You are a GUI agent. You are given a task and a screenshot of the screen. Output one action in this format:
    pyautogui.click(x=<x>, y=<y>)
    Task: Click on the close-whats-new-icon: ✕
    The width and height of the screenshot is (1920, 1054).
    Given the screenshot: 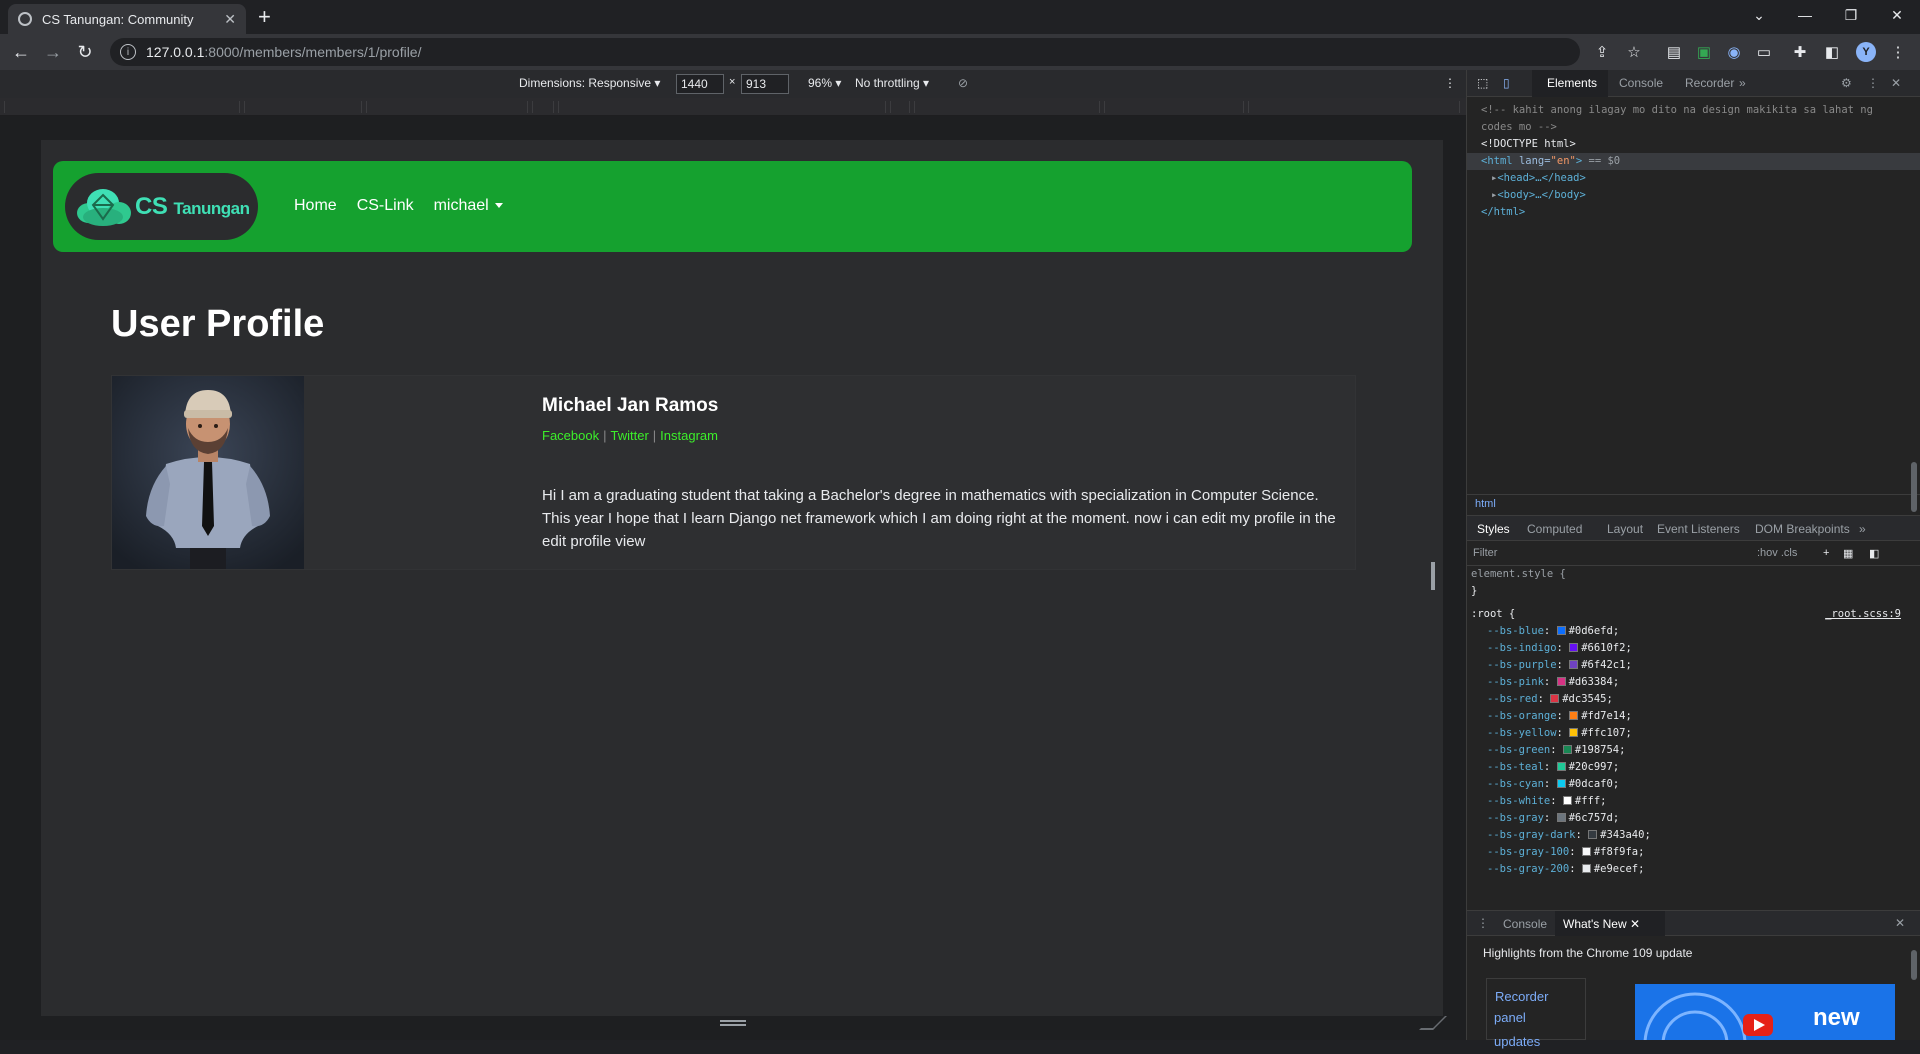 What is the action you would take?
    pyautogui.click(x=1635, y=924)
    